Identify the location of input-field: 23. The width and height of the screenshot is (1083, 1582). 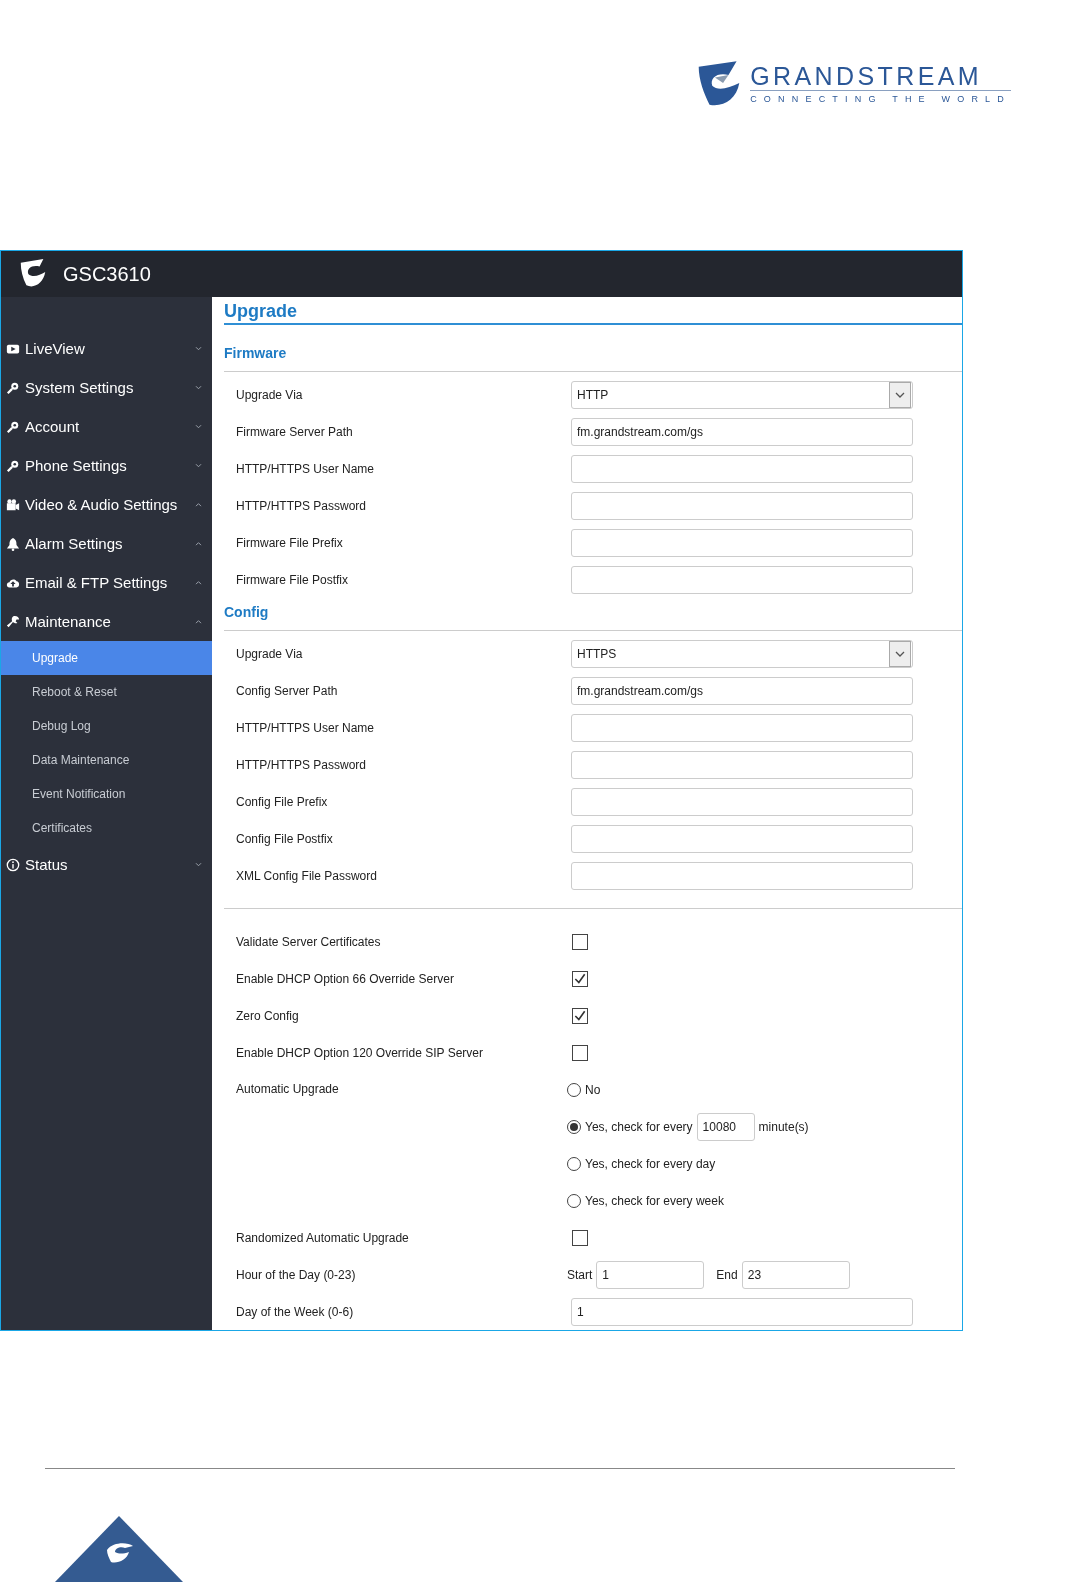
(795, 1274).